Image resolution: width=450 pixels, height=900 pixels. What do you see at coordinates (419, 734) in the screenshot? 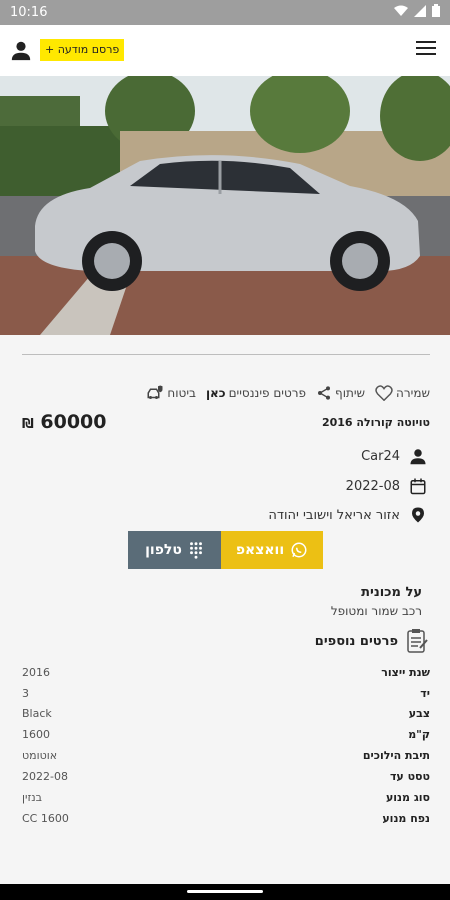
I see `spec-label: ק"מ` at bounding box center [419, 734].